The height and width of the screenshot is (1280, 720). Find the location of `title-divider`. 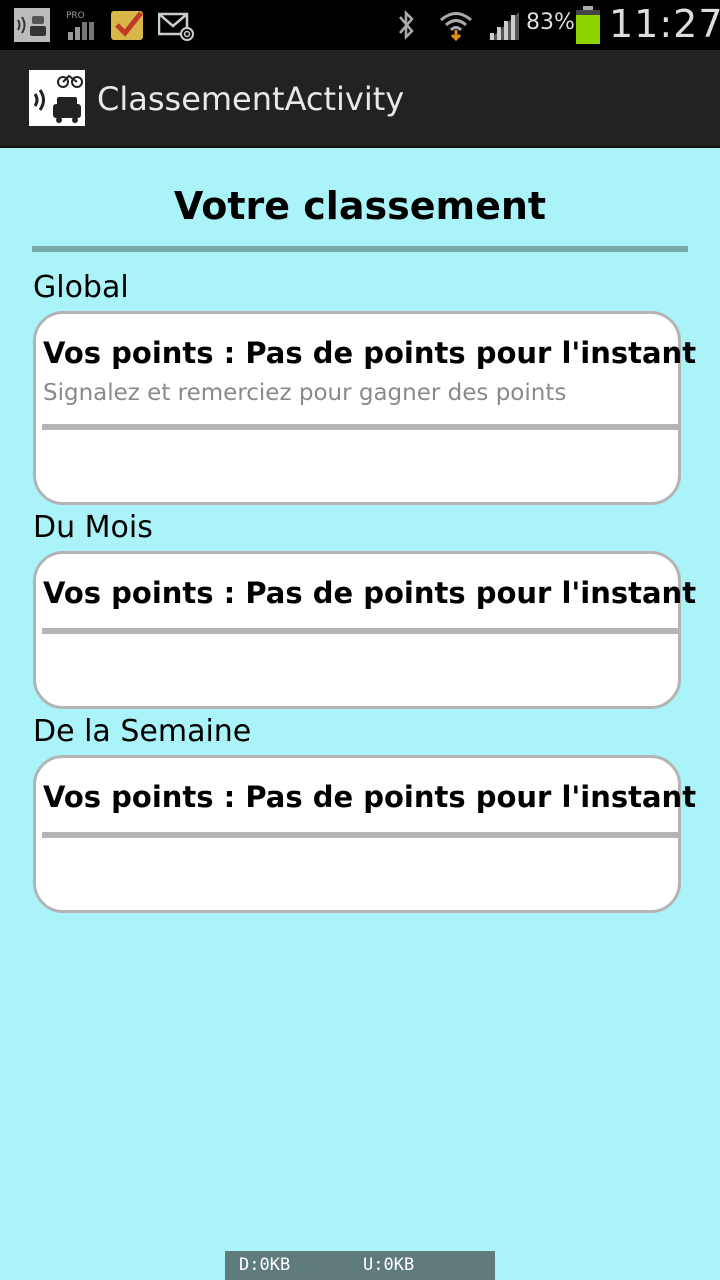

title-divider is located at coordinates (360, 249).